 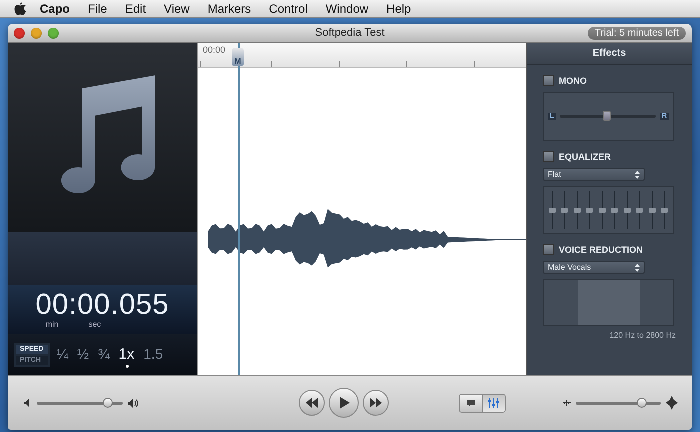 What do you see at coordinates (126, 357) in the screenshot?
I see `rate-option: 1x` at bounding box center [126, 357].